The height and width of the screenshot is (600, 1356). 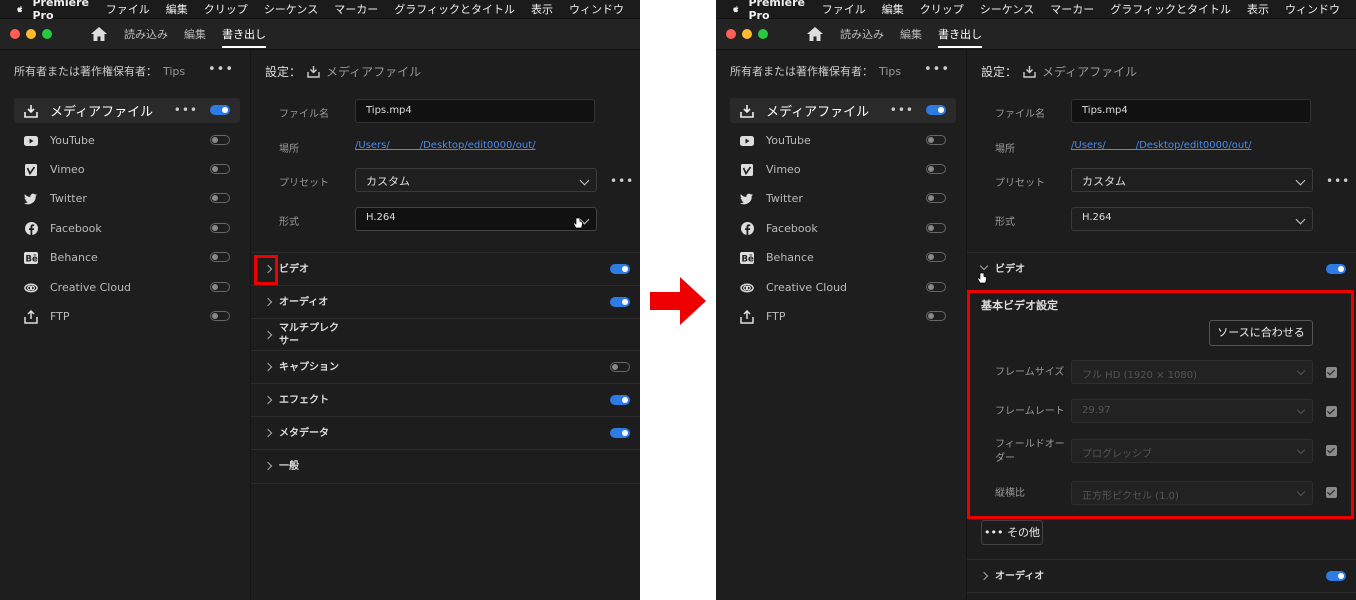 What do you see at coordinates (31, 288) in the screenshot?
I see `creative-cloud-icon` at bounding box center [31, 288].